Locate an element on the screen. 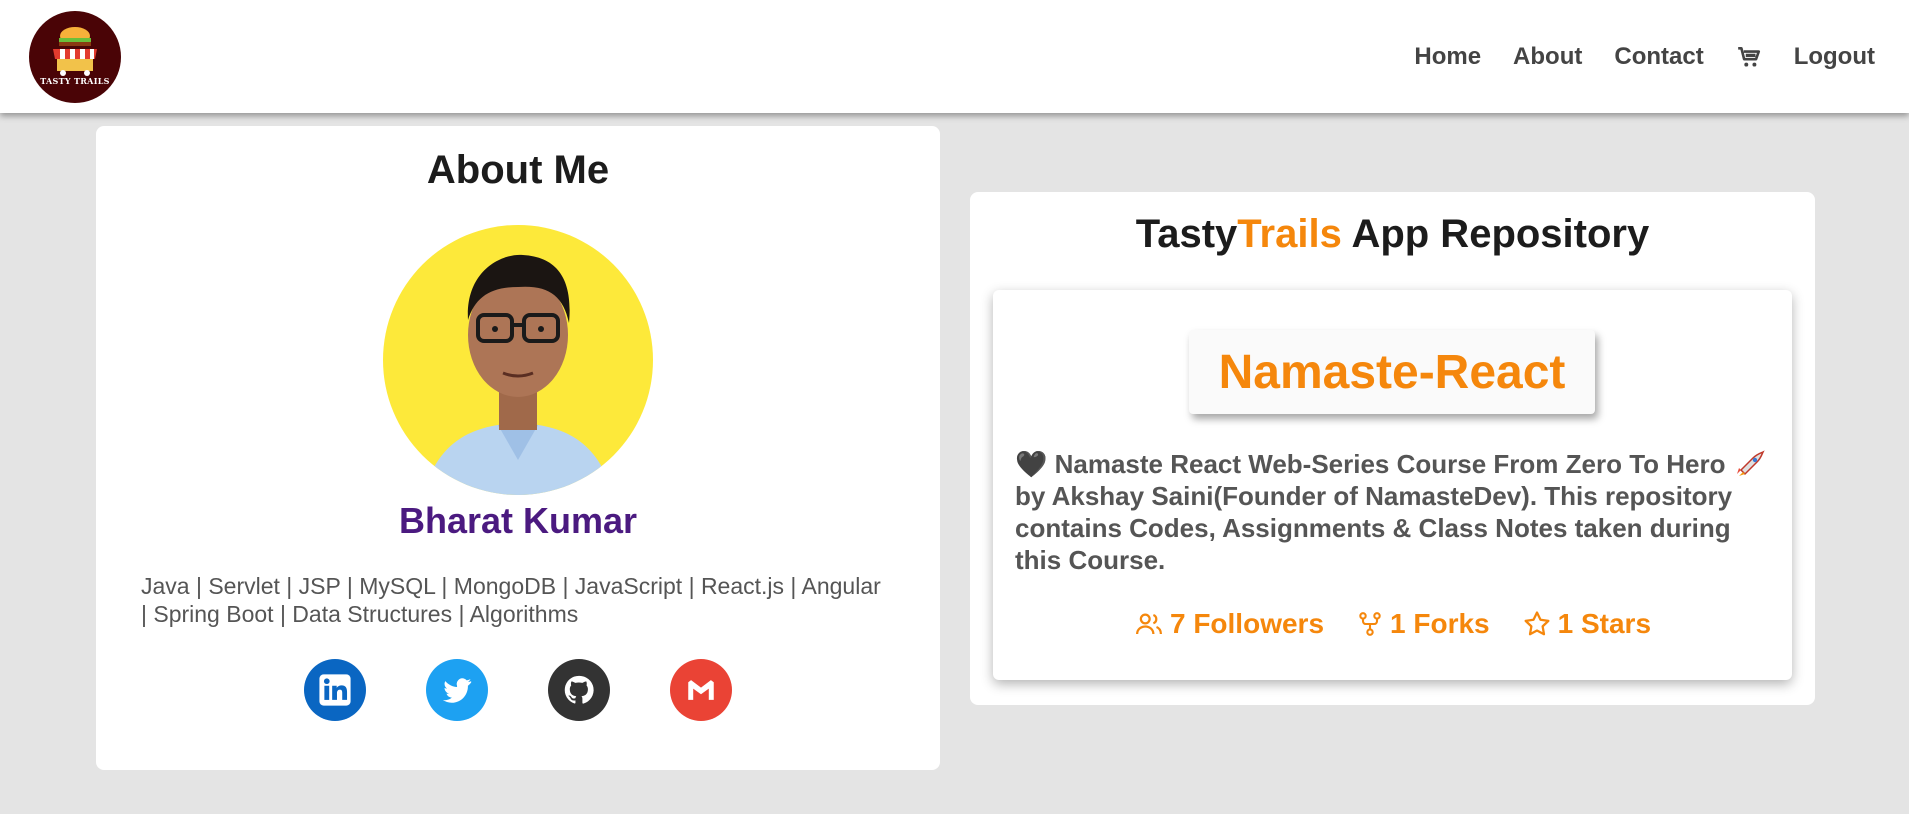 Image resolution: width=1909 pixels, height=814 pixels. gmail-button is located at coordinates (701, 690).